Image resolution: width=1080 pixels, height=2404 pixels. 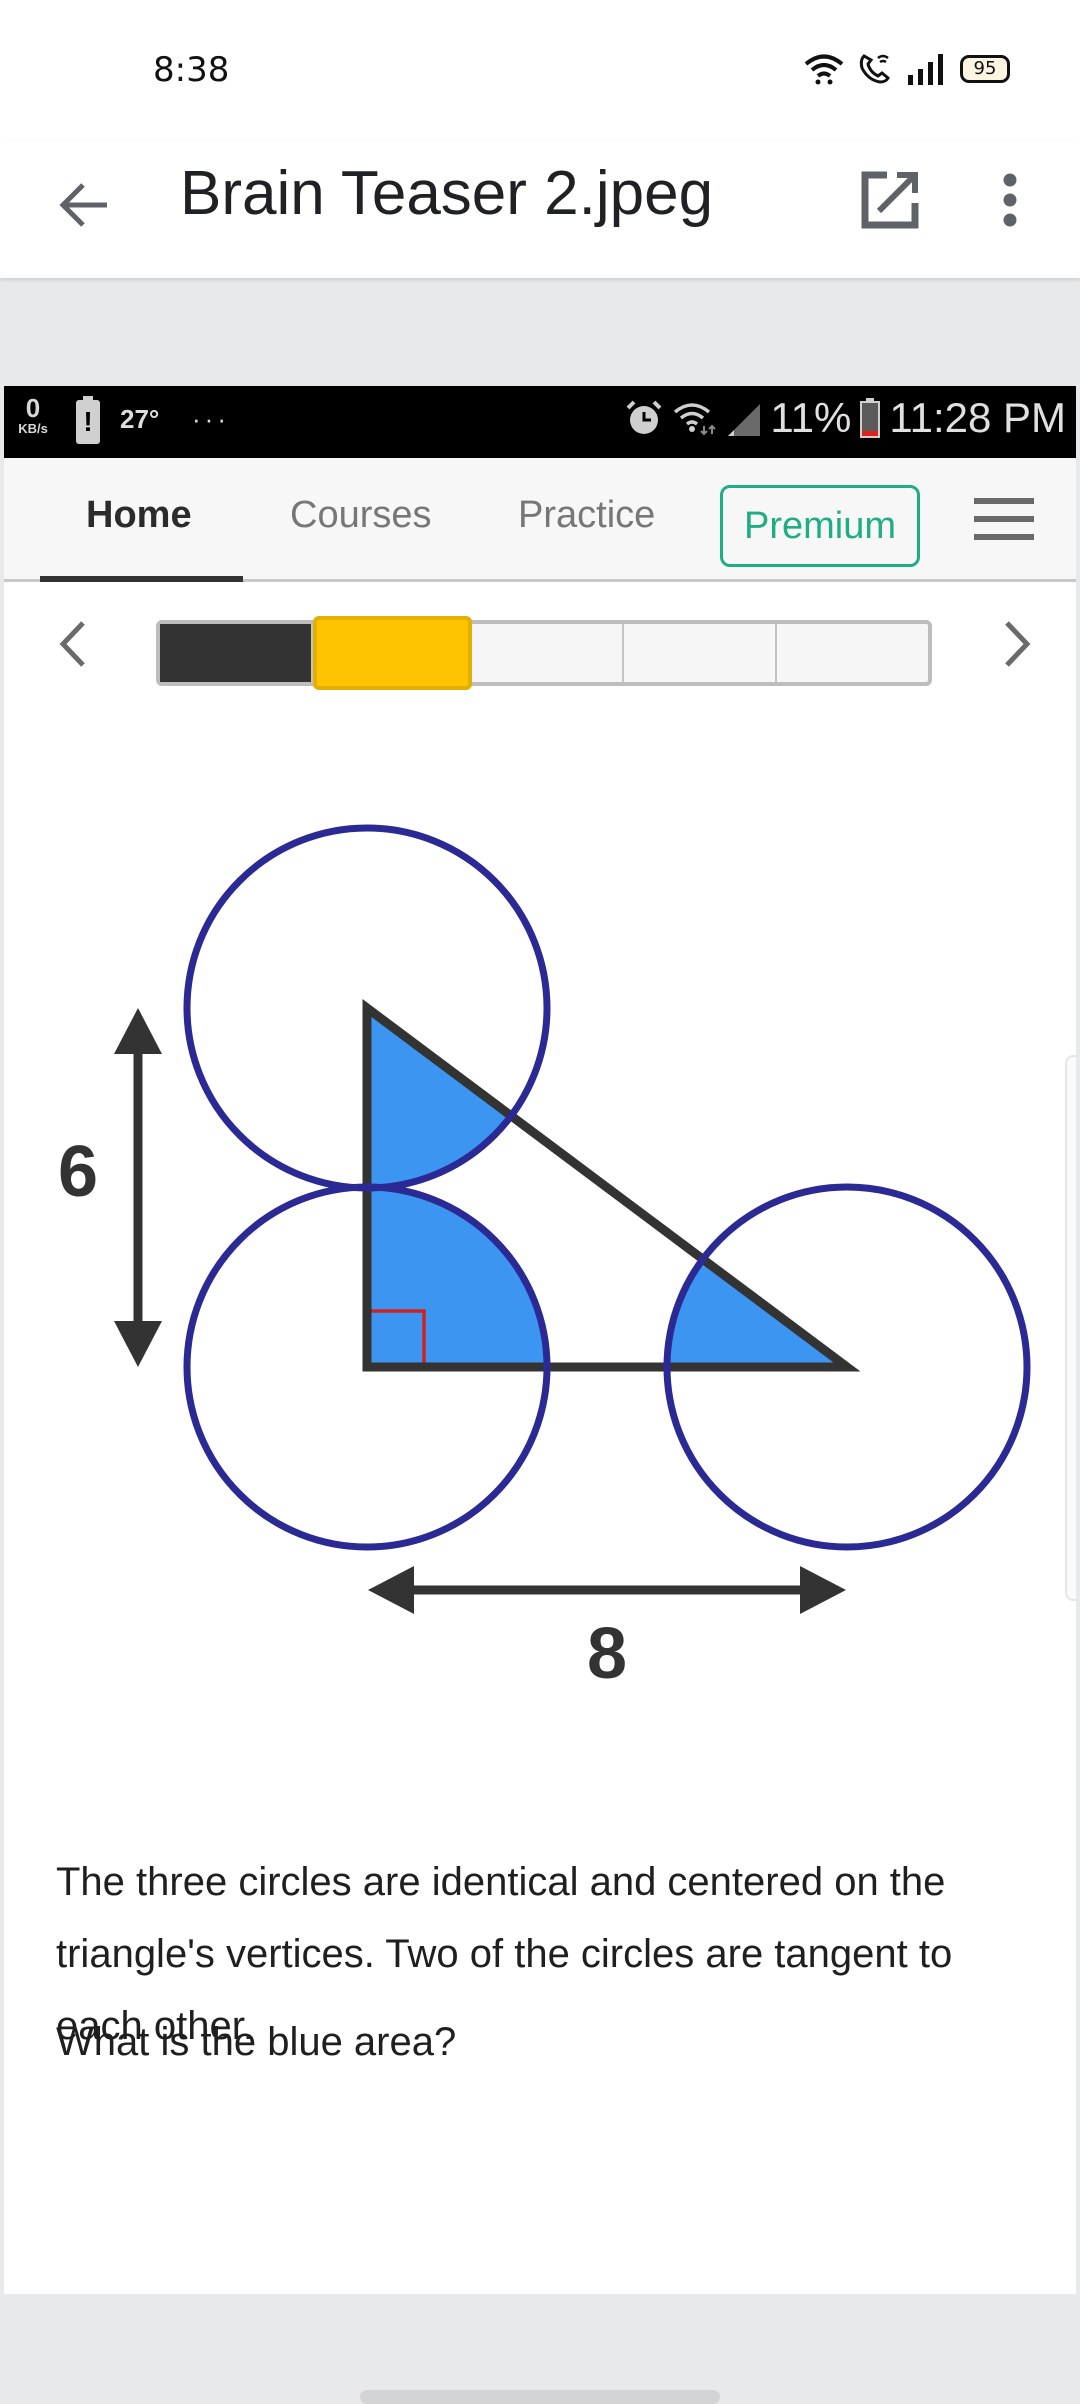 I want to click on battery-icon: 95, so click(x=985, y=69).